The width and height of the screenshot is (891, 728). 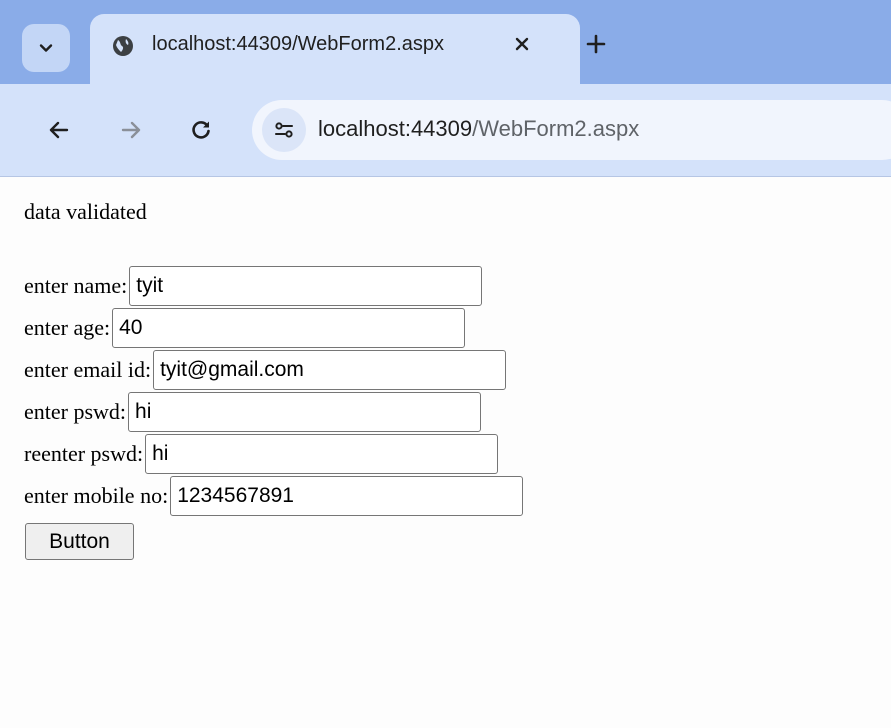 What do you see at coordinates (123, 46) in the screenshot?
I see `globe-icon` at bounding box center [123, 46].